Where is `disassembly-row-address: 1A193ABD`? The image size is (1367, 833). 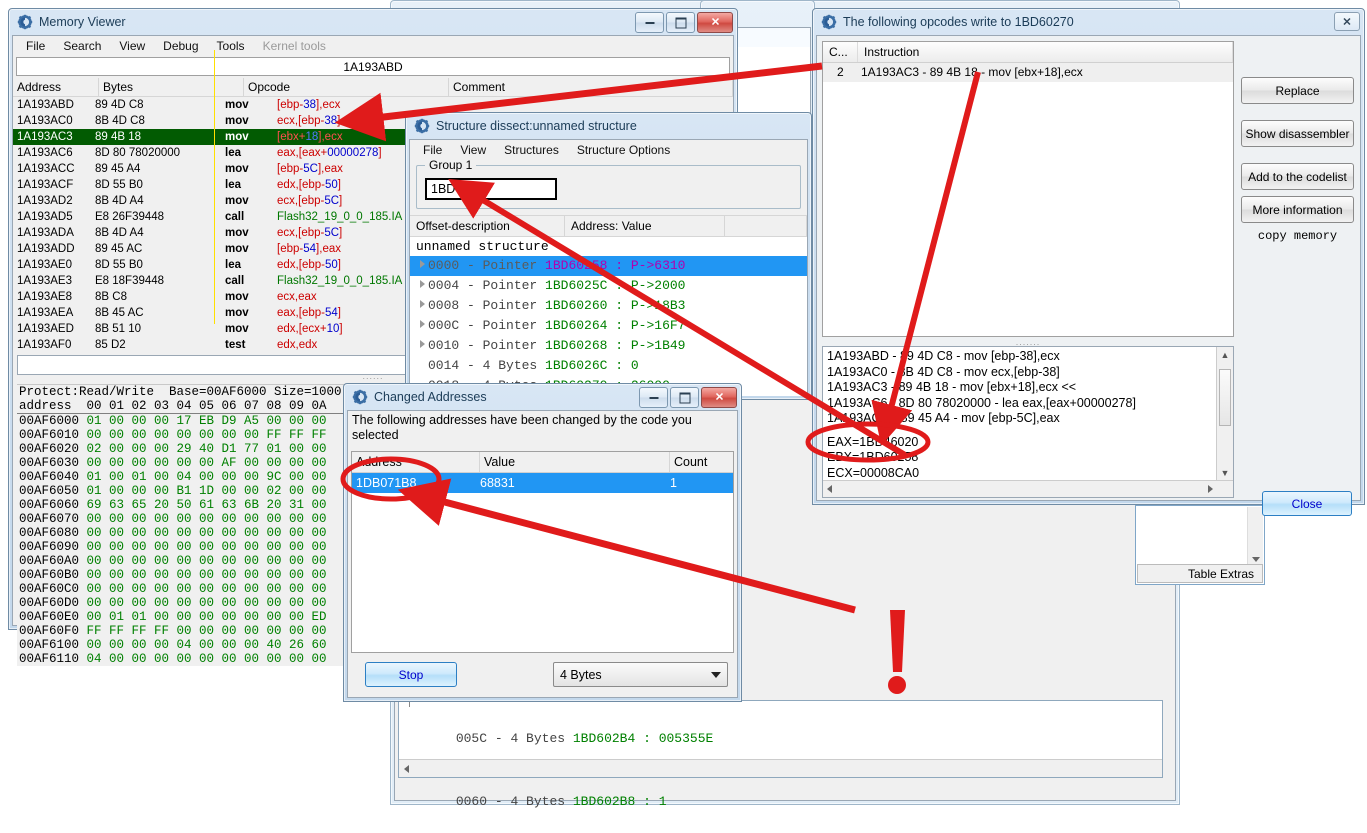 disassembly-row-address: 1A193ABD is located at coordinates (45, 105).